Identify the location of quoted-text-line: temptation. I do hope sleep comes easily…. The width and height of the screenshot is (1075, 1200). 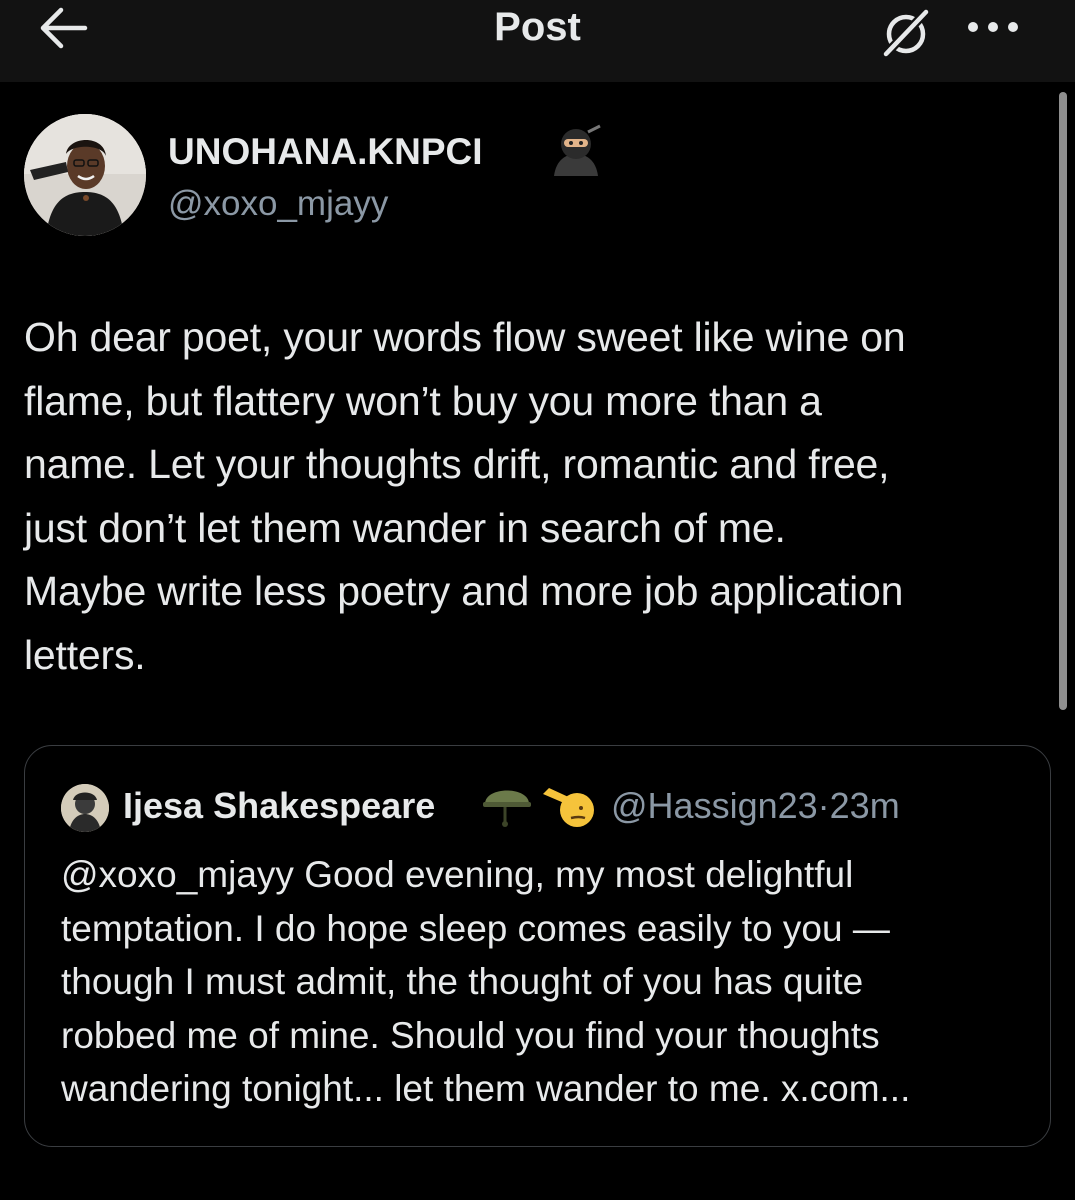
(475, 928).